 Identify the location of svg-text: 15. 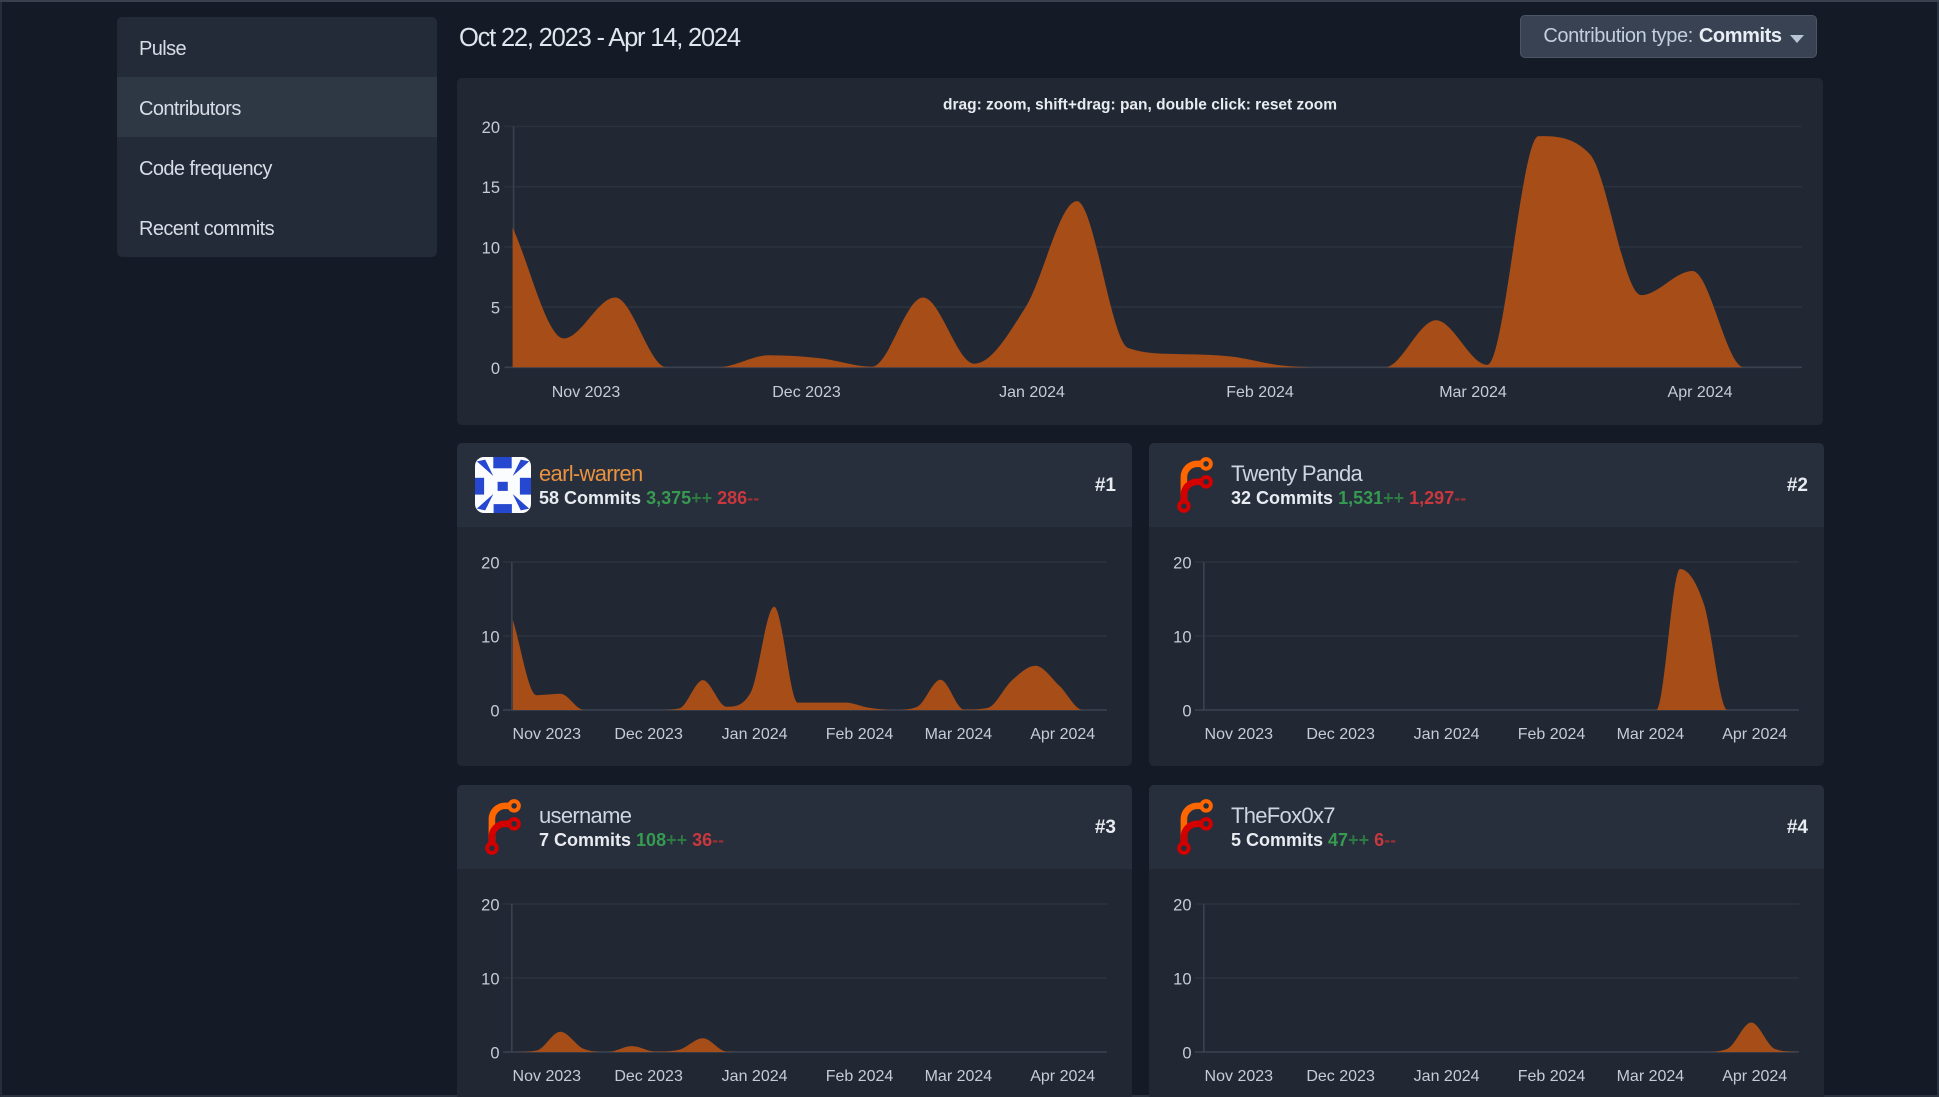
(491, 188).